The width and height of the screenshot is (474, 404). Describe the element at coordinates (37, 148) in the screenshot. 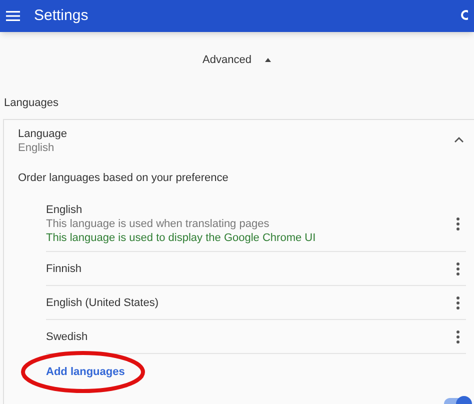

I see `setting-value: English` at that location.